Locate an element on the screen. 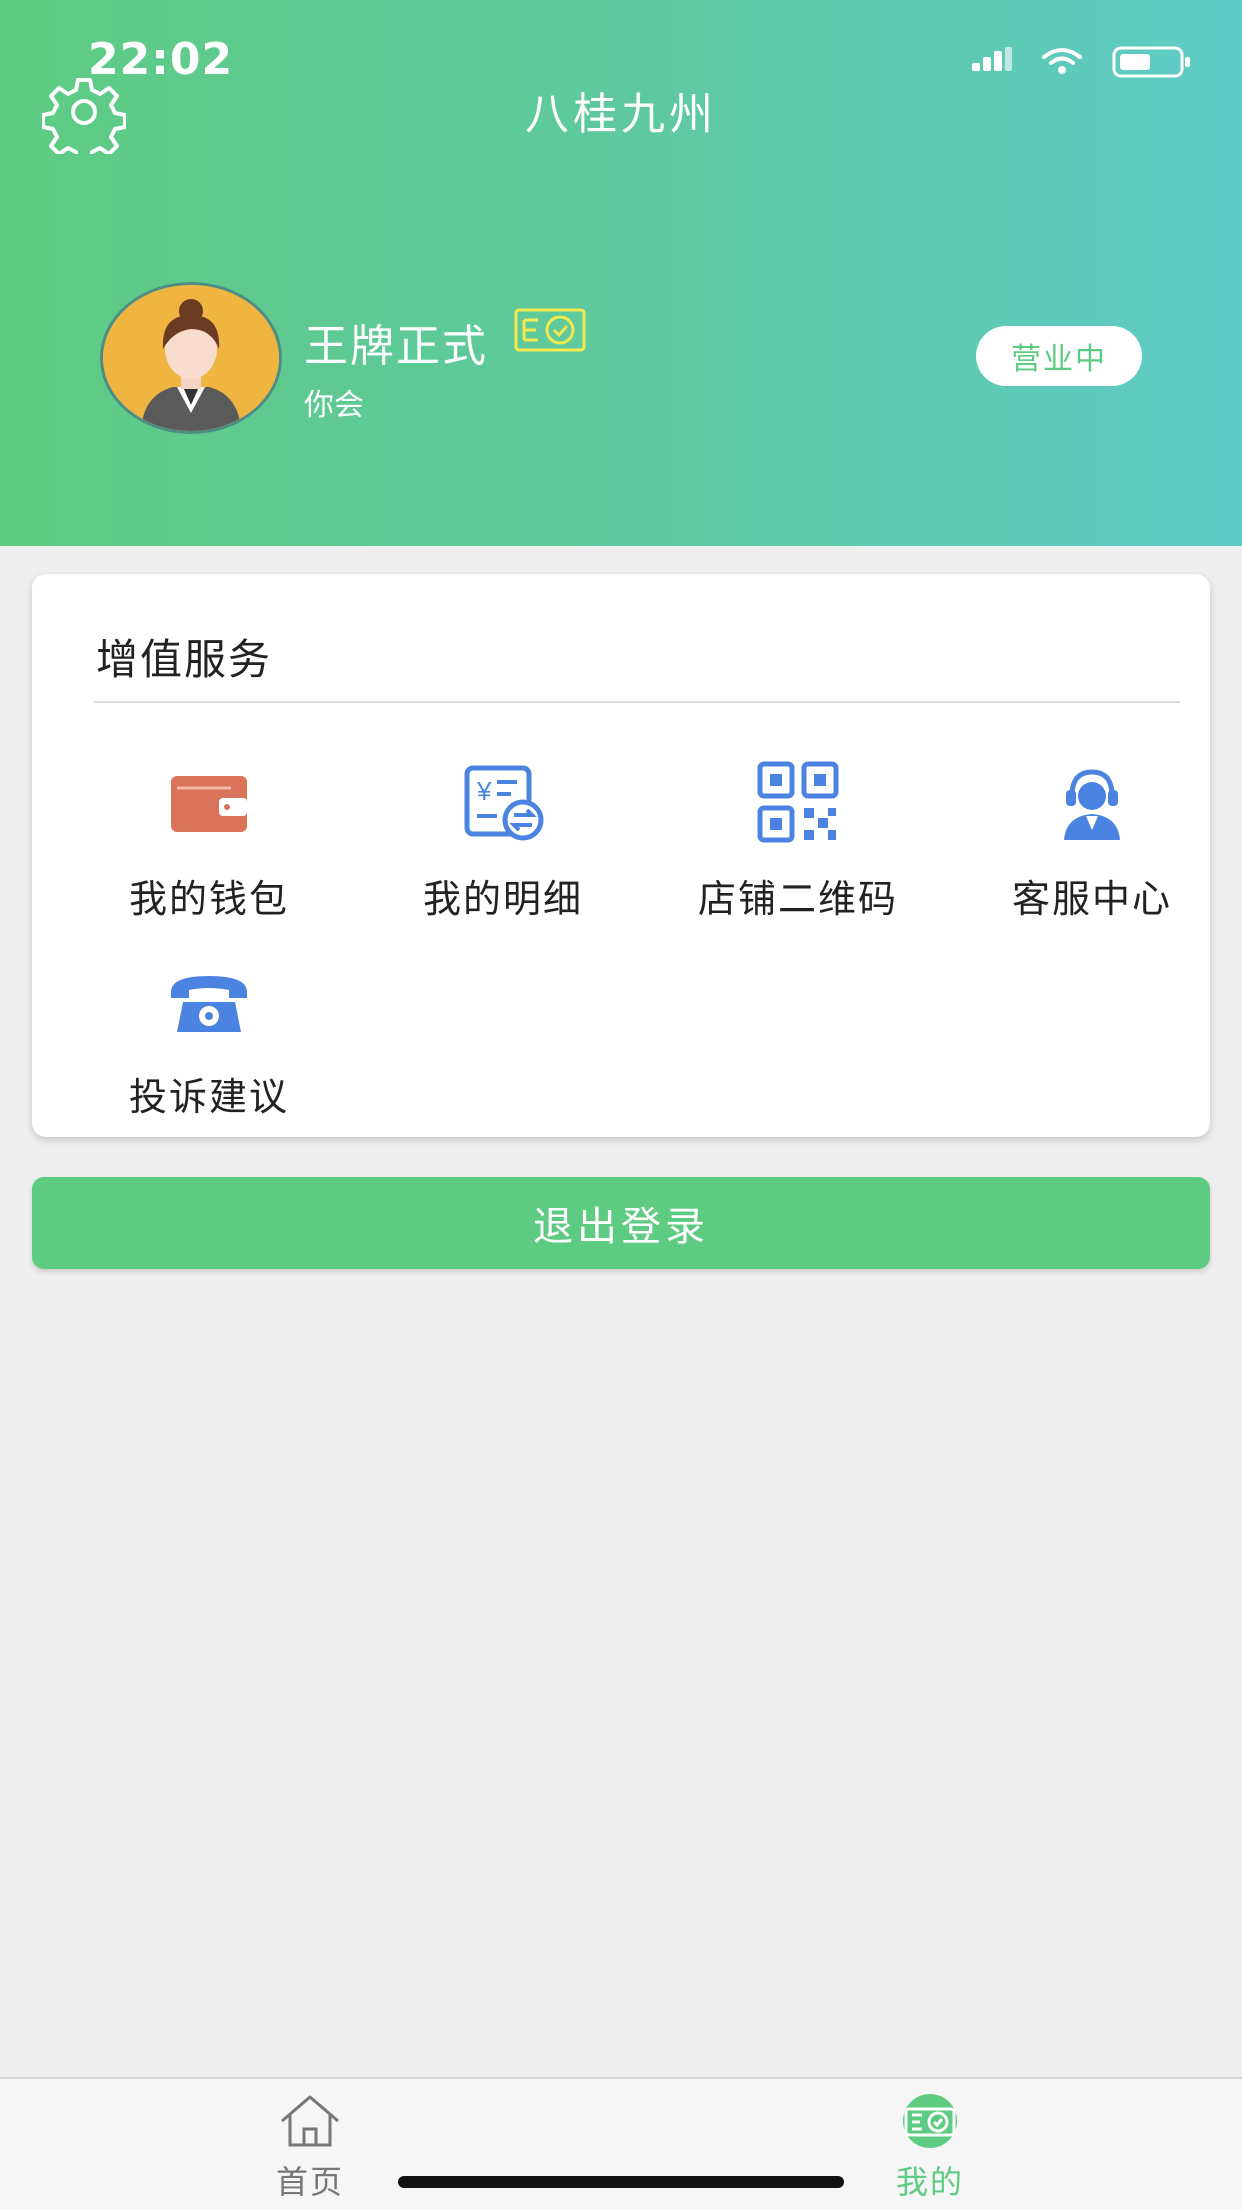  bottom-tab-bar: 首页 我的 is located at coordinates (621, 2143).